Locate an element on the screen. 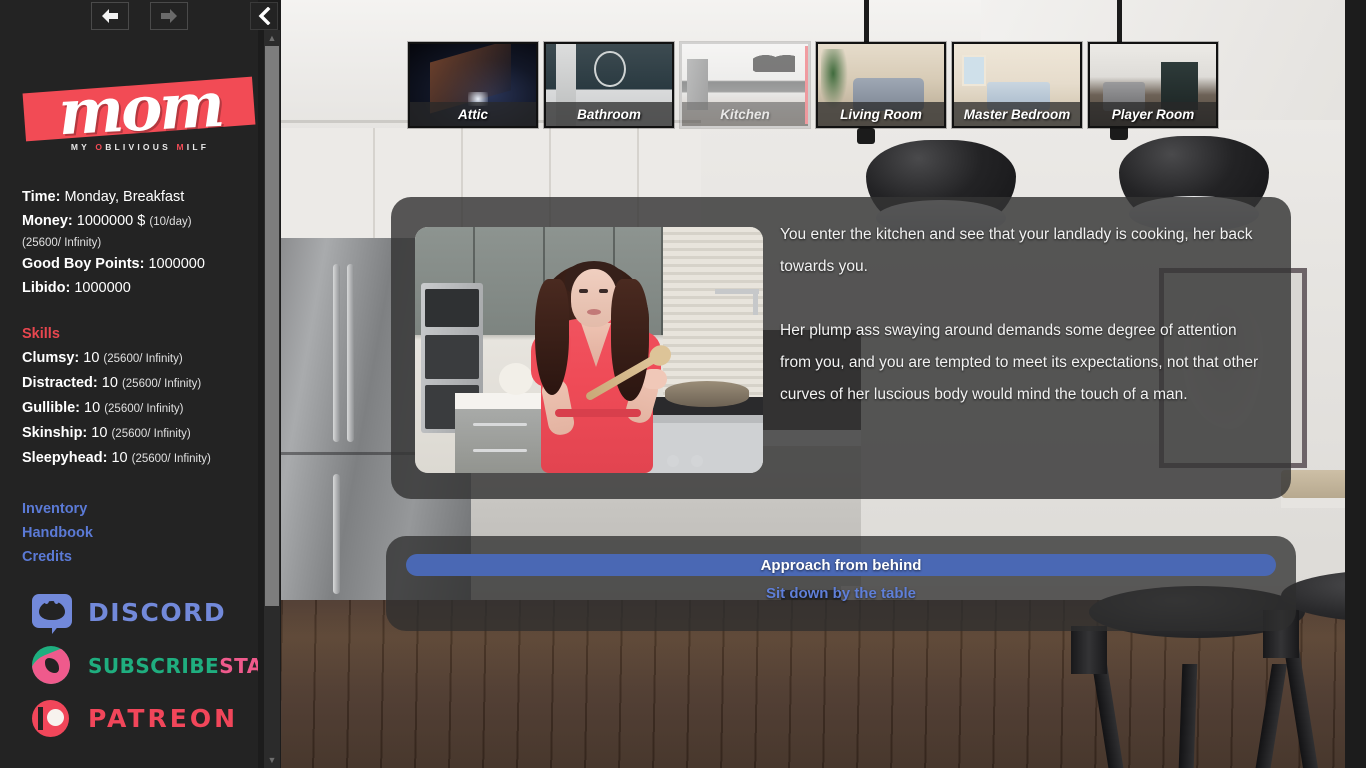  room-label: Attic is located at coordinates (473, 114).